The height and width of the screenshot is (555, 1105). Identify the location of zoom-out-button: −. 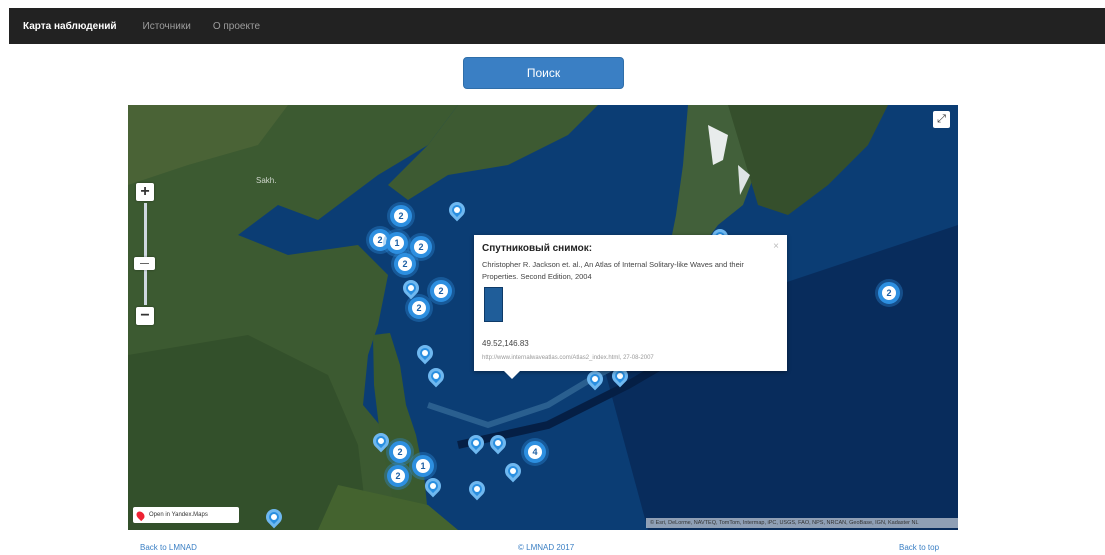
(145, 316).